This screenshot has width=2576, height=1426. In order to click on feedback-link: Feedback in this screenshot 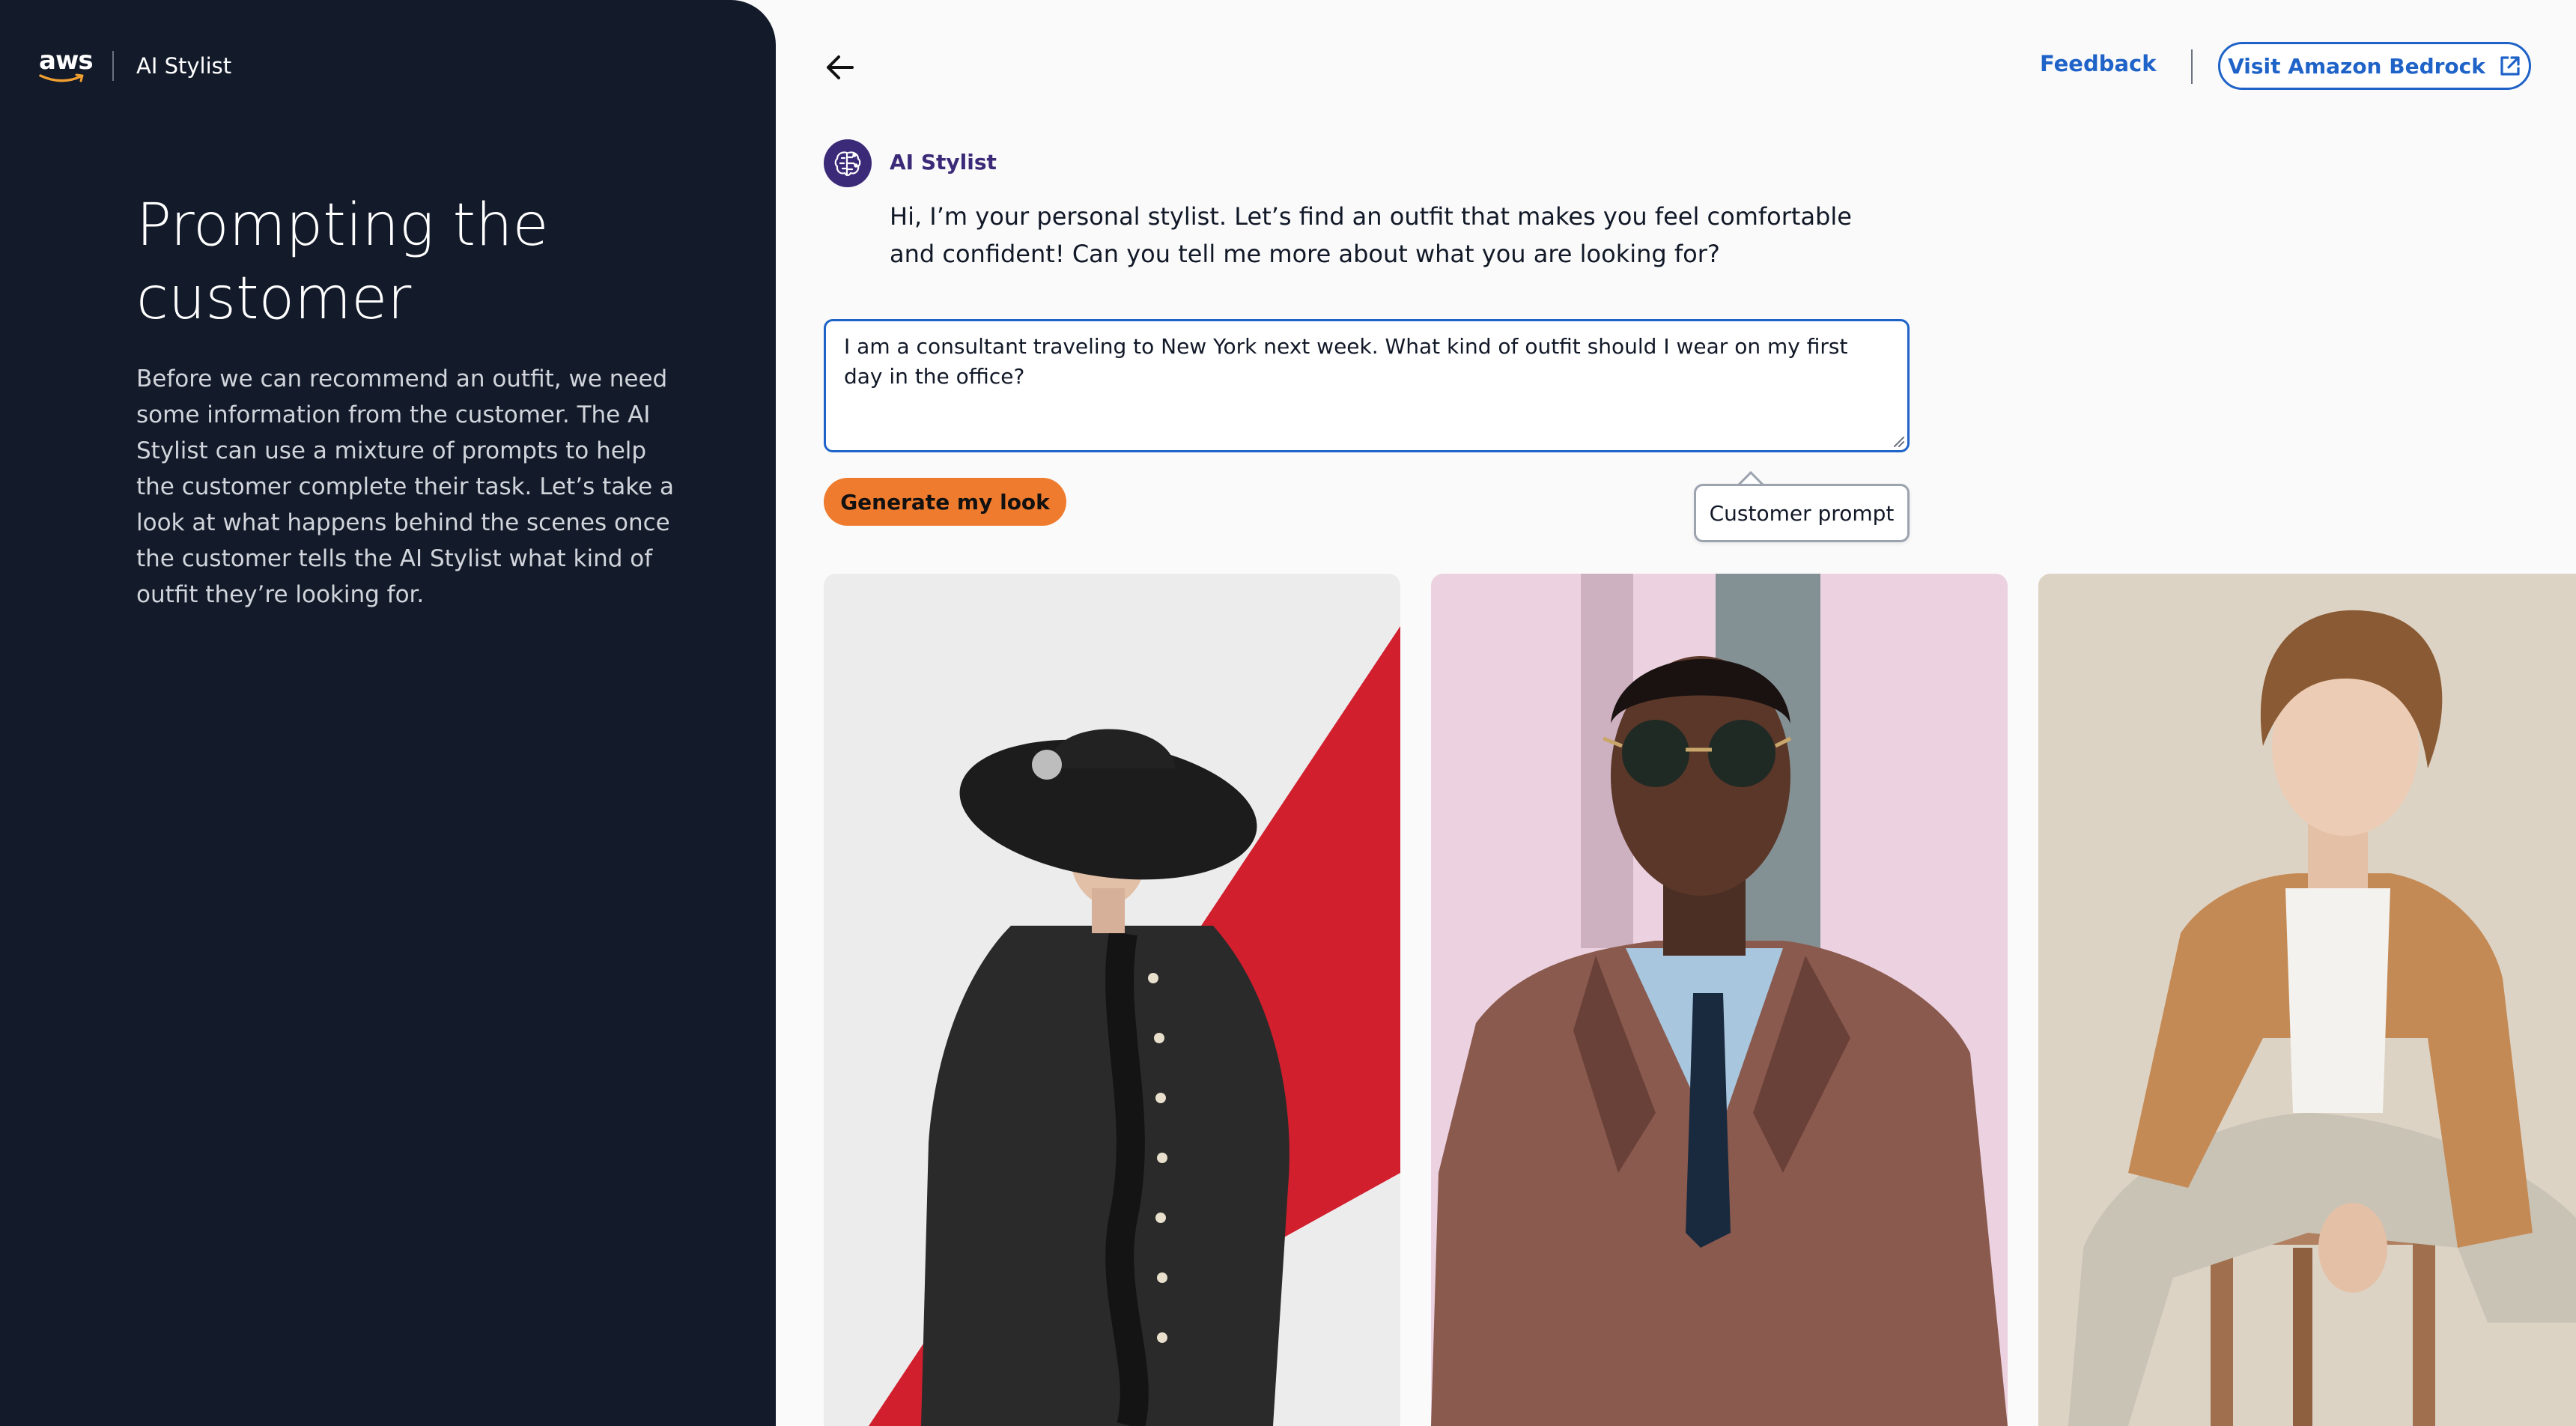, I will do `click(2098, 63)`.